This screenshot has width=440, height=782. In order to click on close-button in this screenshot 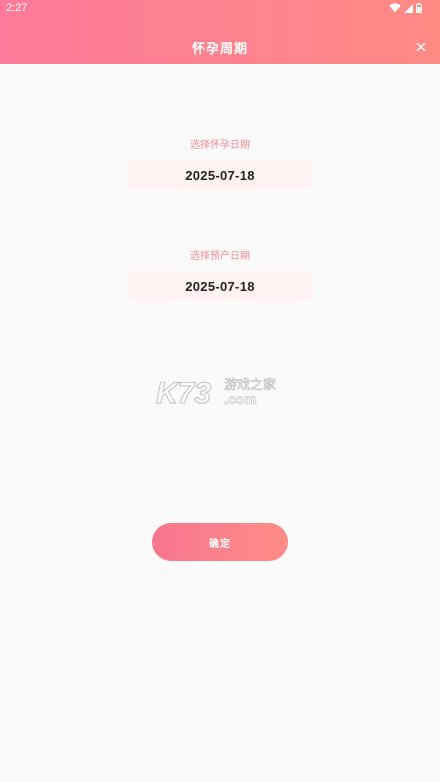, I will do `click(421, 47)`.